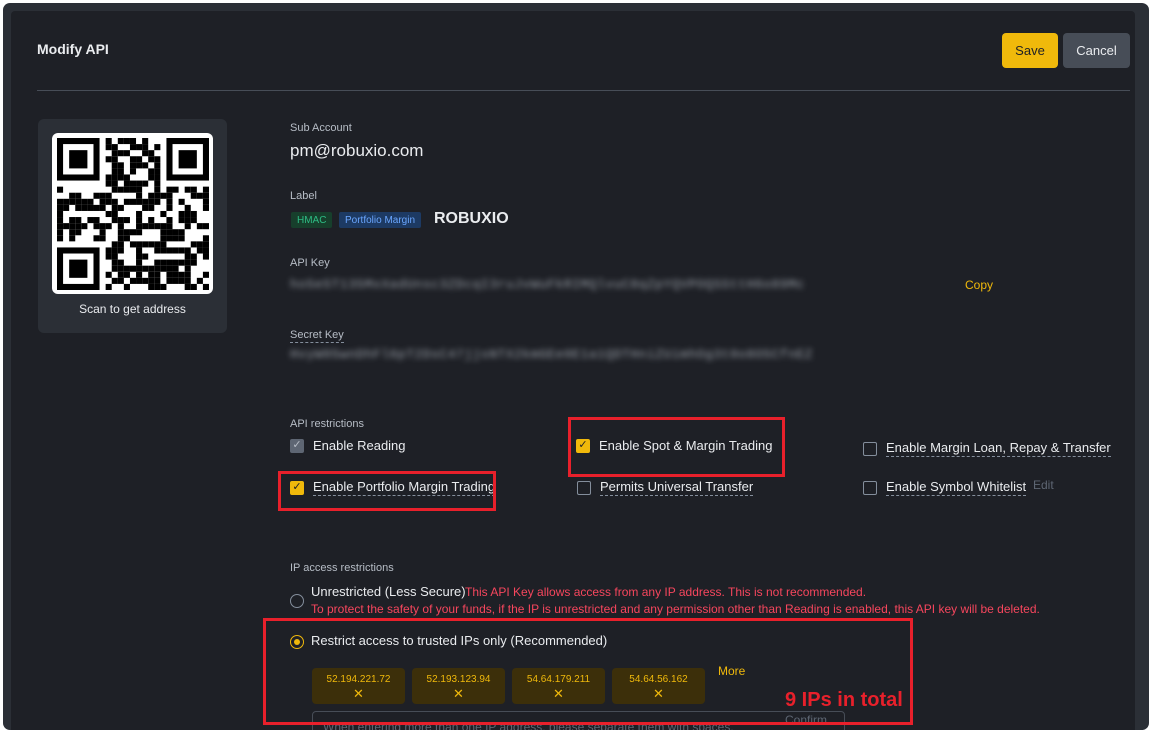  What do you see at coordinates (471, 218) in the screenshot?
I see `label-value: ROBUXIO` at bounding box center [471, 218].